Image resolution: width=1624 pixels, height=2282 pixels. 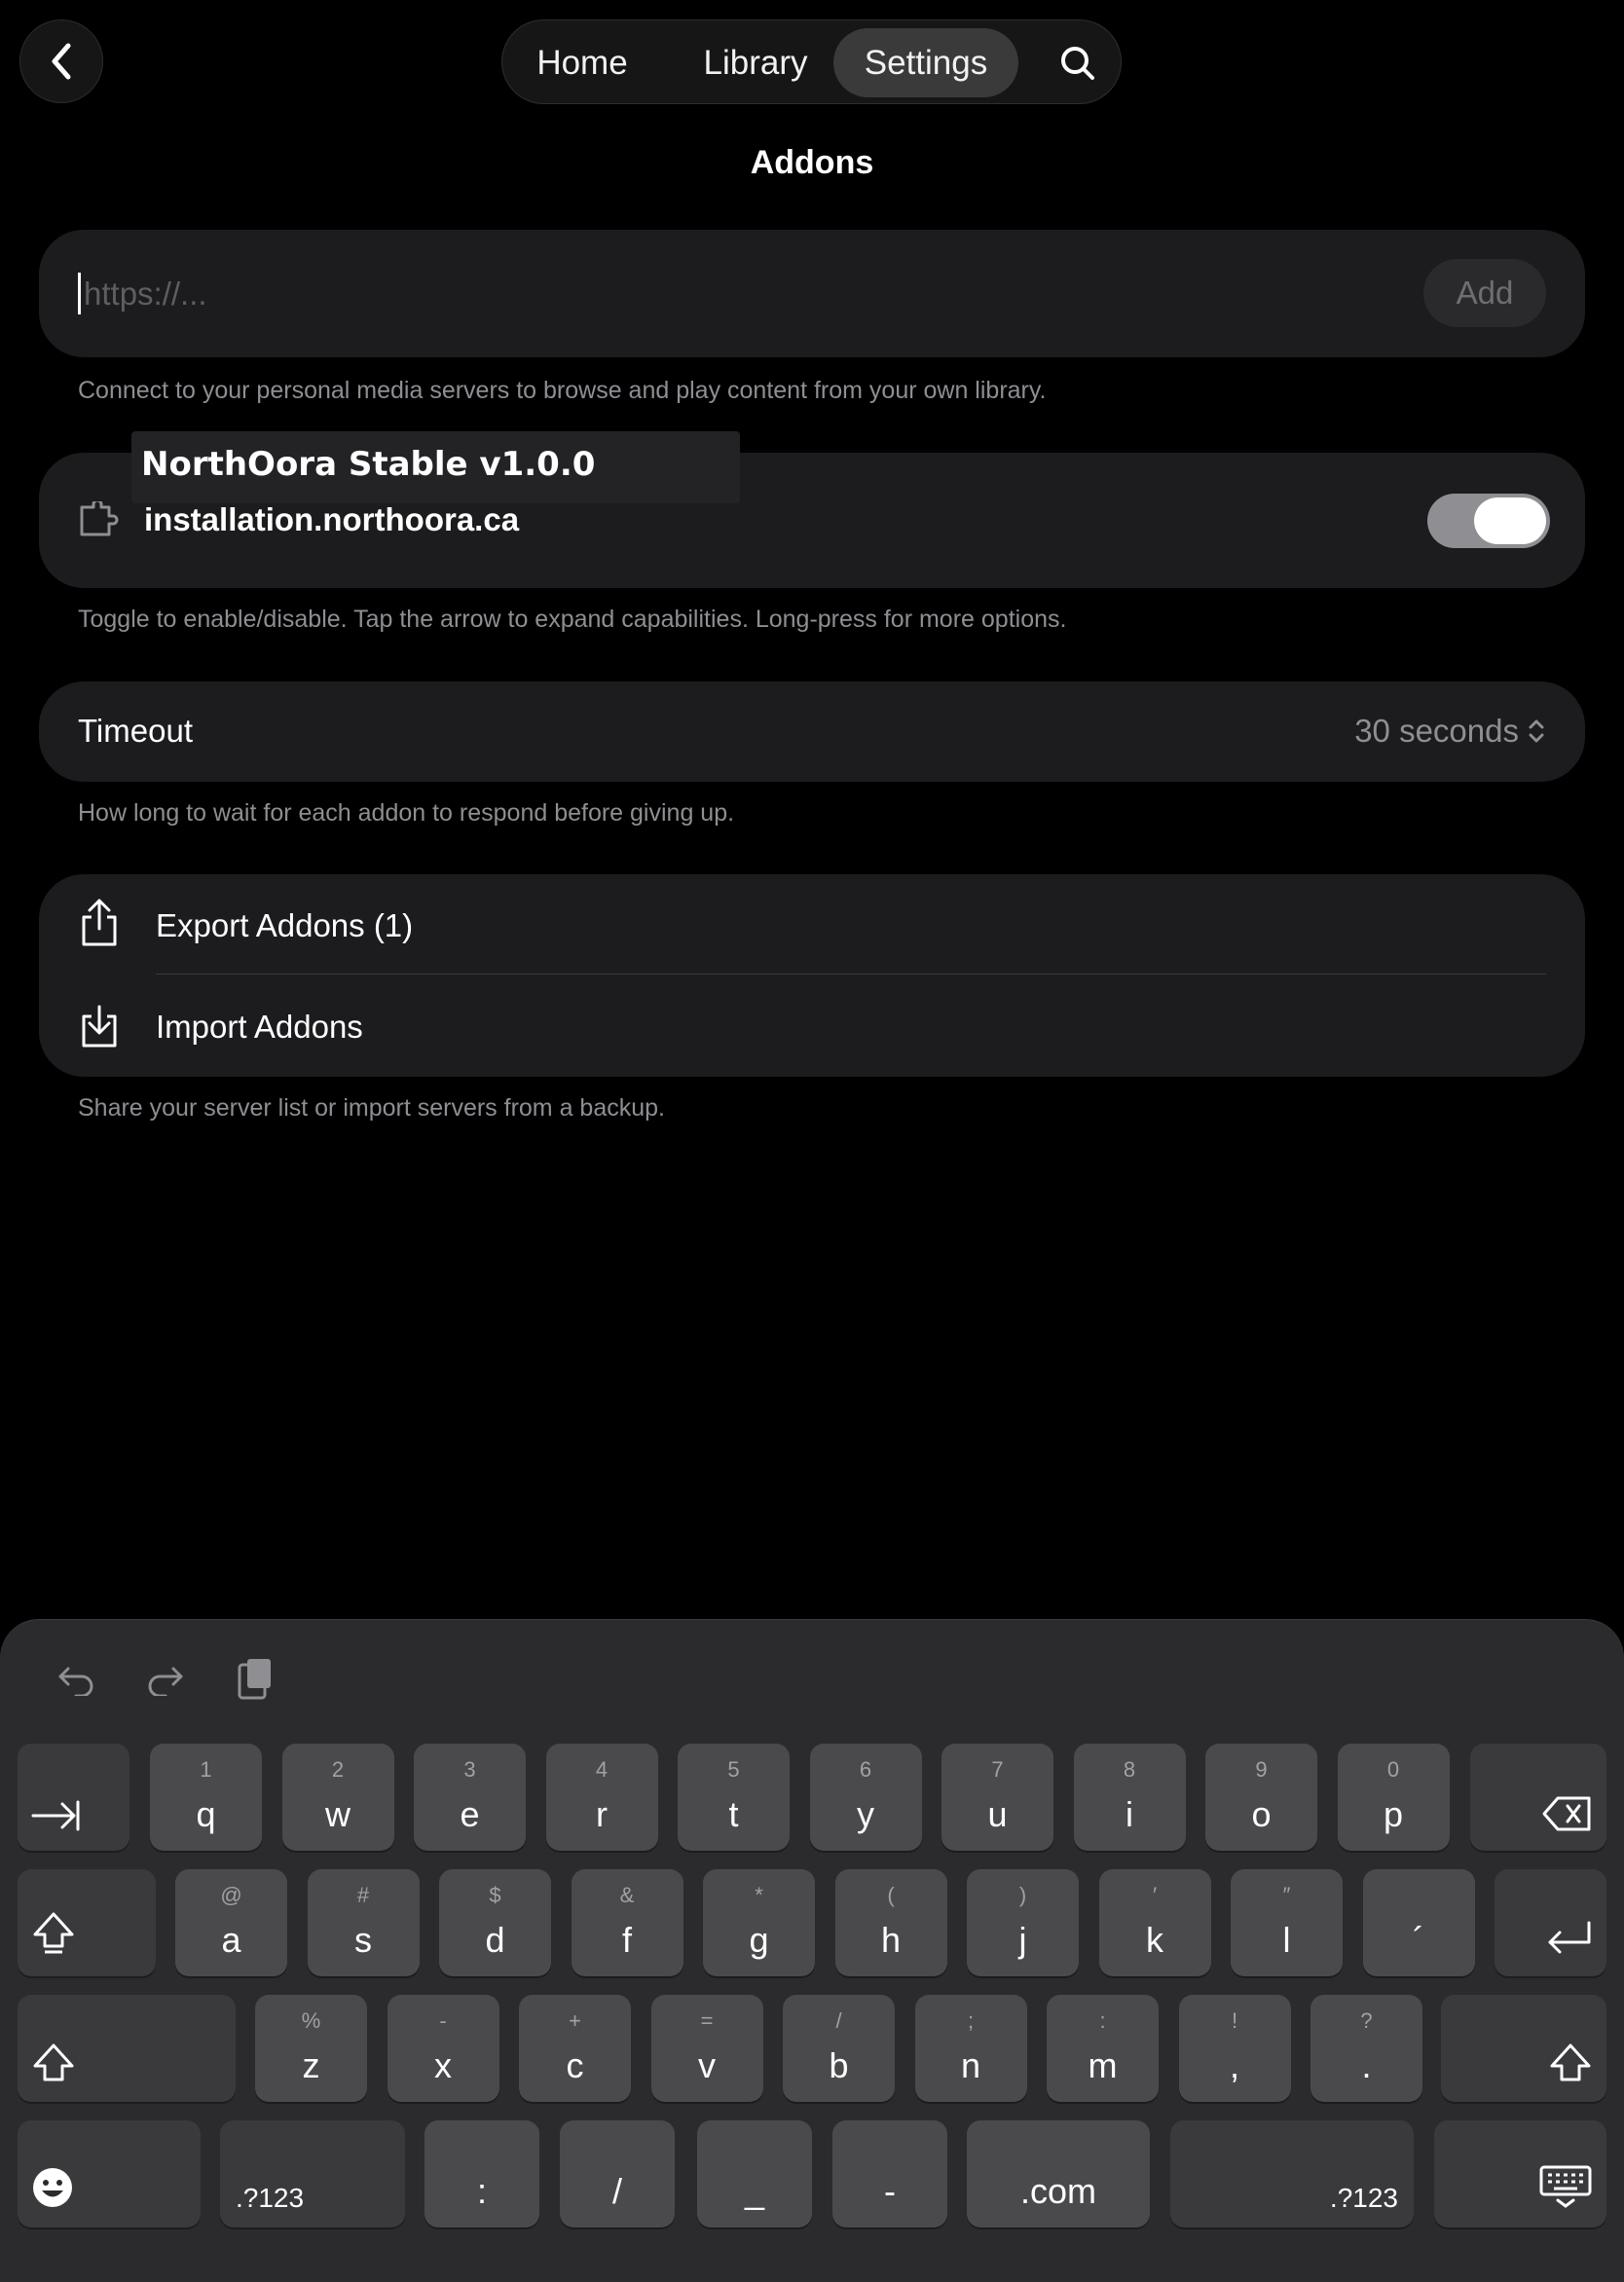 I want to click on search-button, so click(x=1077, y=63).